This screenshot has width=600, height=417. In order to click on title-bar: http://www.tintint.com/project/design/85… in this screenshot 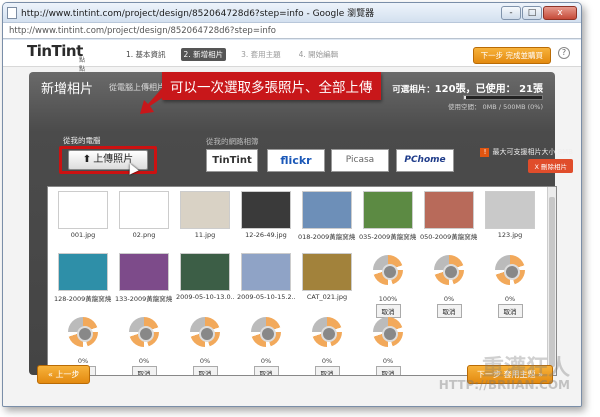, I will do `click(292, 13)`.